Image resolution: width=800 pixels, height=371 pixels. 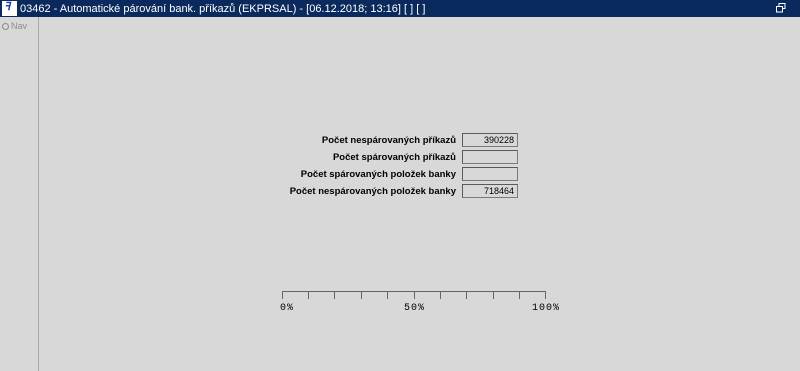 I want to click on label-unpaired-orders: Počet nespárovaných příkazů, so click(x=388, y=140).